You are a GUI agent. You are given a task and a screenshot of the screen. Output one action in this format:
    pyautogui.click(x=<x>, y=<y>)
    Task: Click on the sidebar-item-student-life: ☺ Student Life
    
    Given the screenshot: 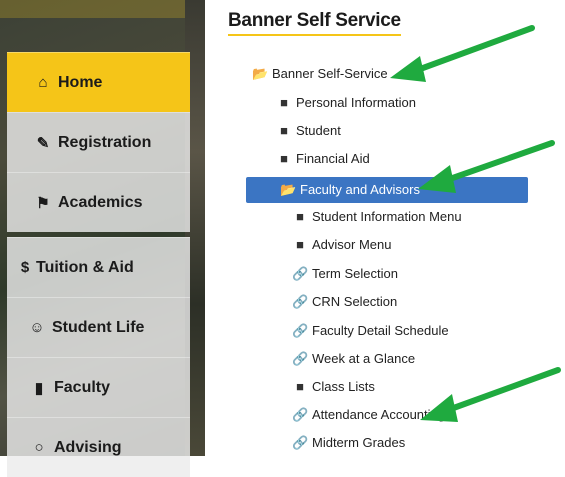 What is the action you would take?
    pyautogui.click(x=98, y=327)
    